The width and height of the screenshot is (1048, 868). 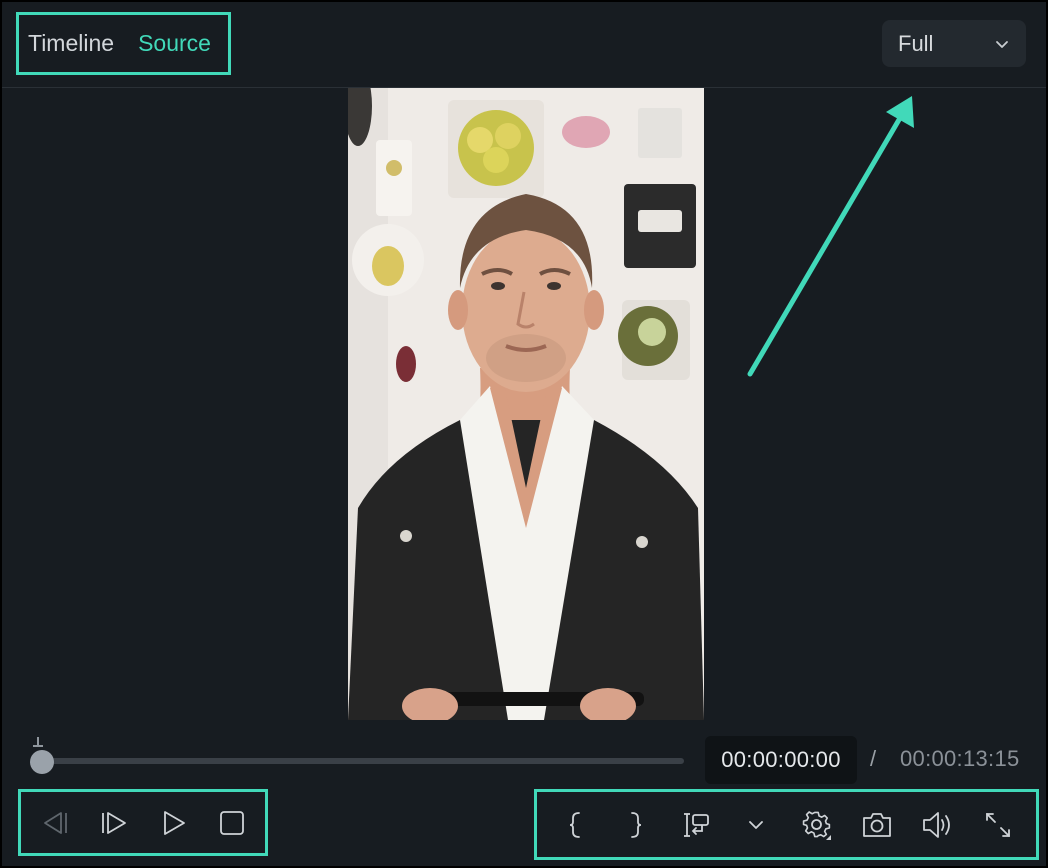 I want to click on snapshot-button, so click(x=877, y=825).